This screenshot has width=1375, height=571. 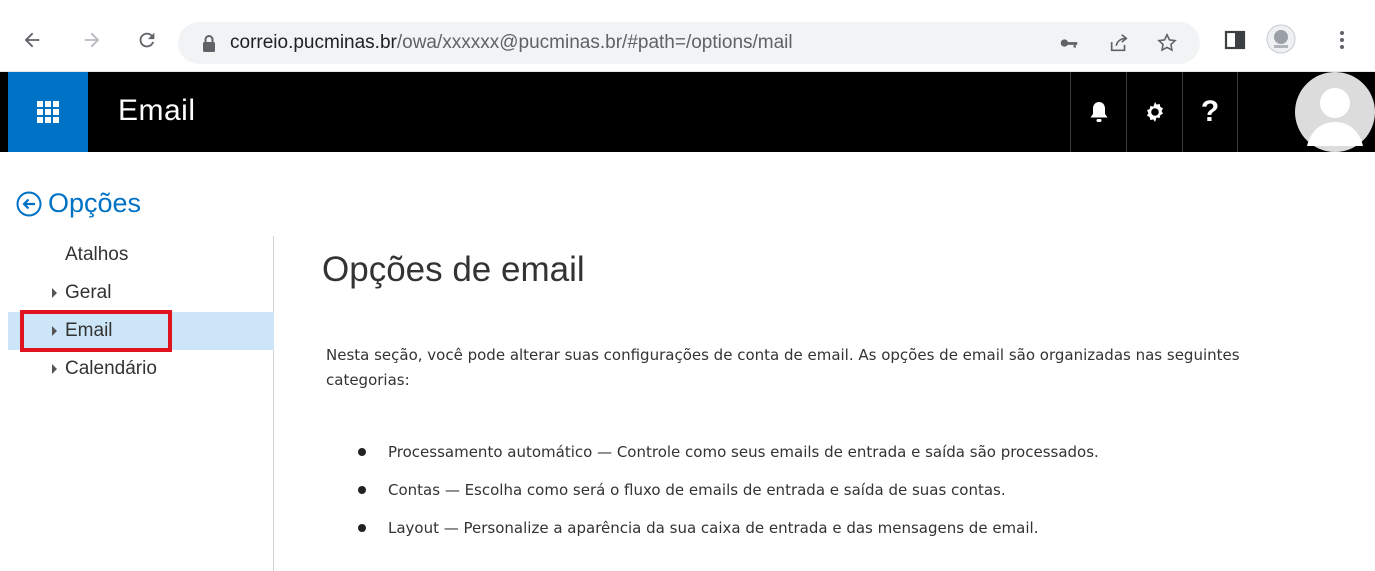 I want to click on annotation-highlight, so click(x=96, y=331).